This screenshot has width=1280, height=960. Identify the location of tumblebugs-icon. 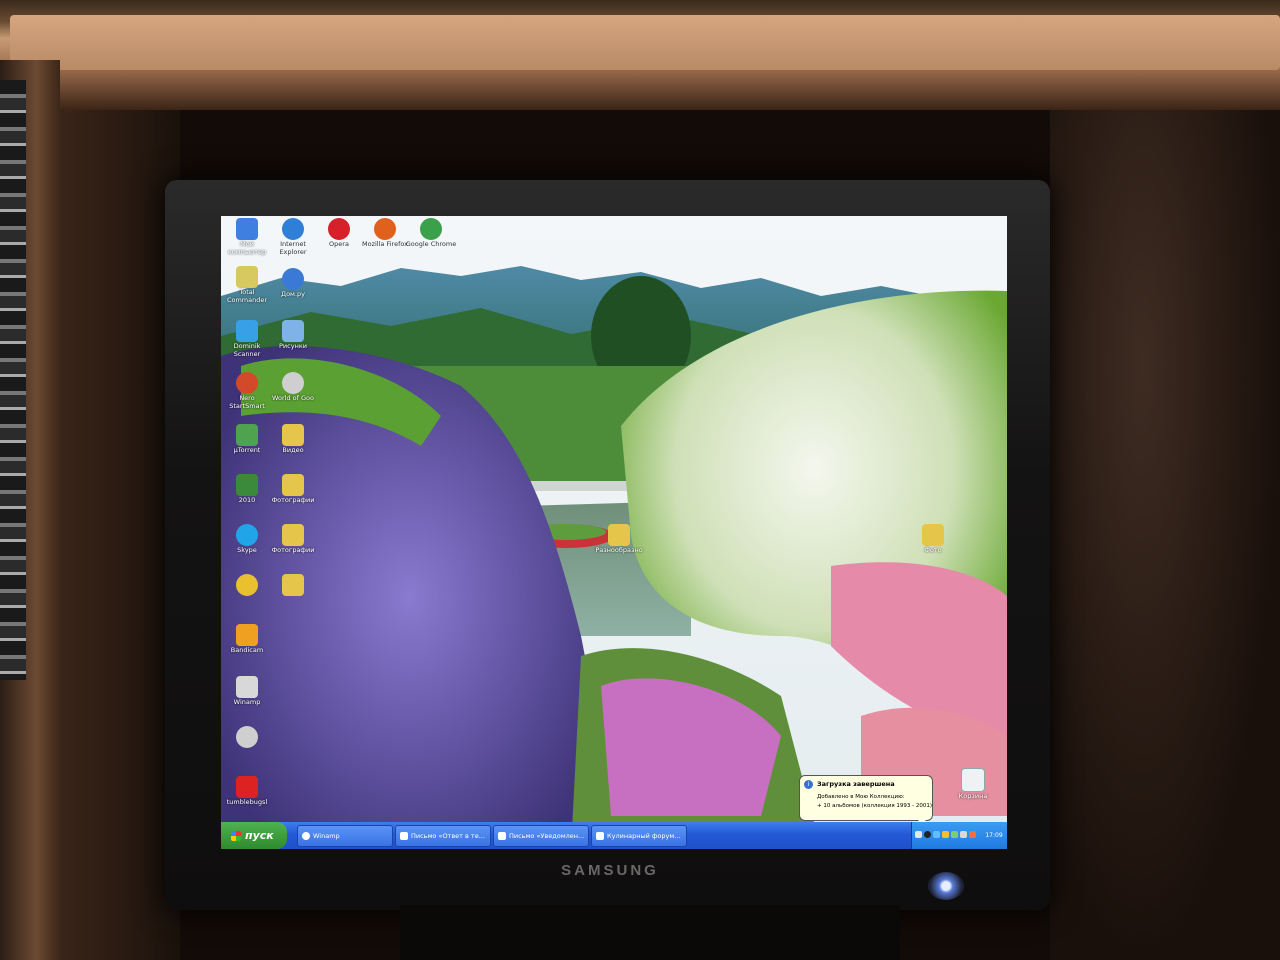
(247, 787).